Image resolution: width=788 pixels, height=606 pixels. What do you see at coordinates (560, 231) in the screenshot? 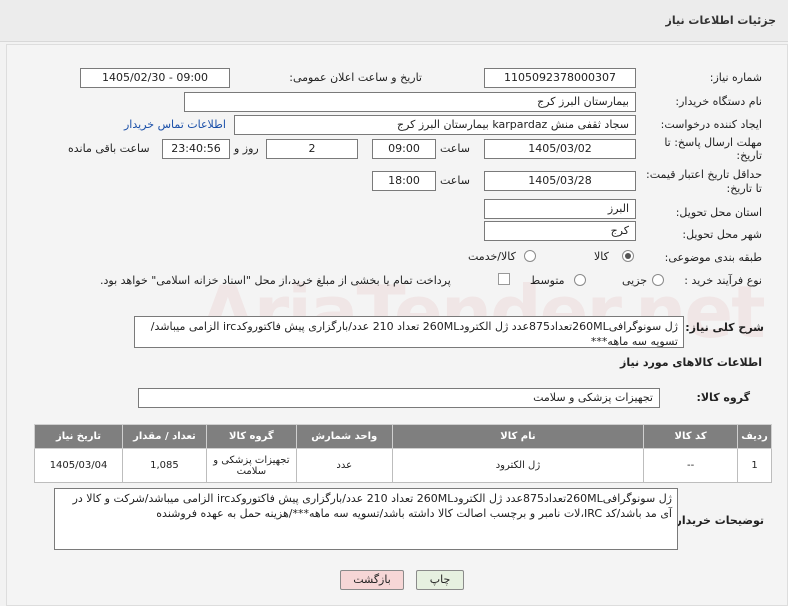
I see `city-field: کرج` at bounding box center [560, 231].